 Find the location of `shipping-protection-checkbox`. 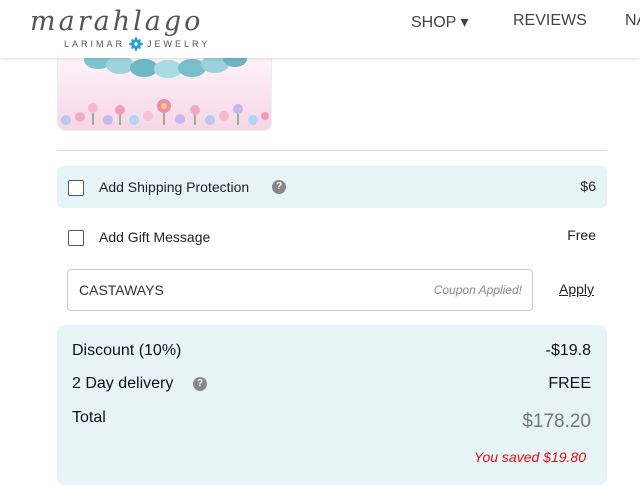

shipping-protection-checkbox is located at coordinates (76, 188).